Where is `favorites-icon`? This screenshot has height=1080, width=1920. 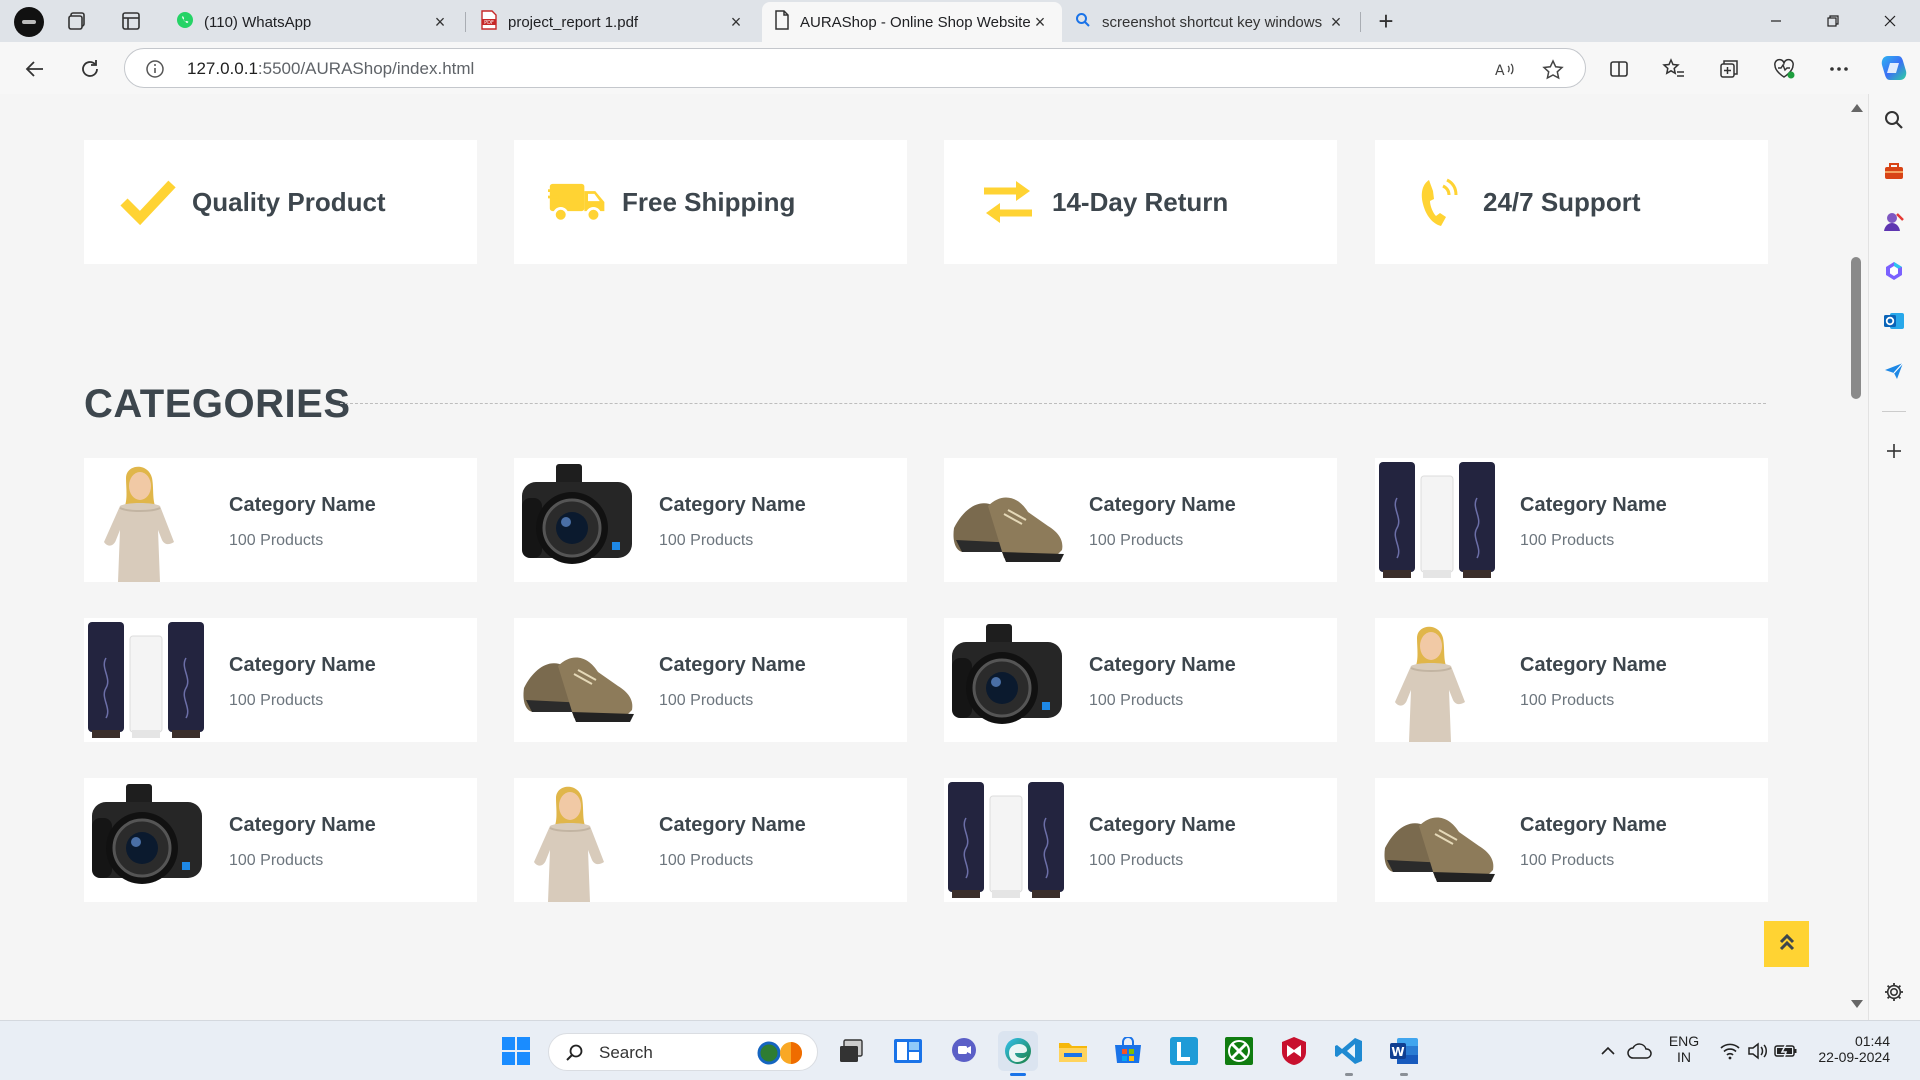
favorites-icon is located at coordinates (1674, 69).